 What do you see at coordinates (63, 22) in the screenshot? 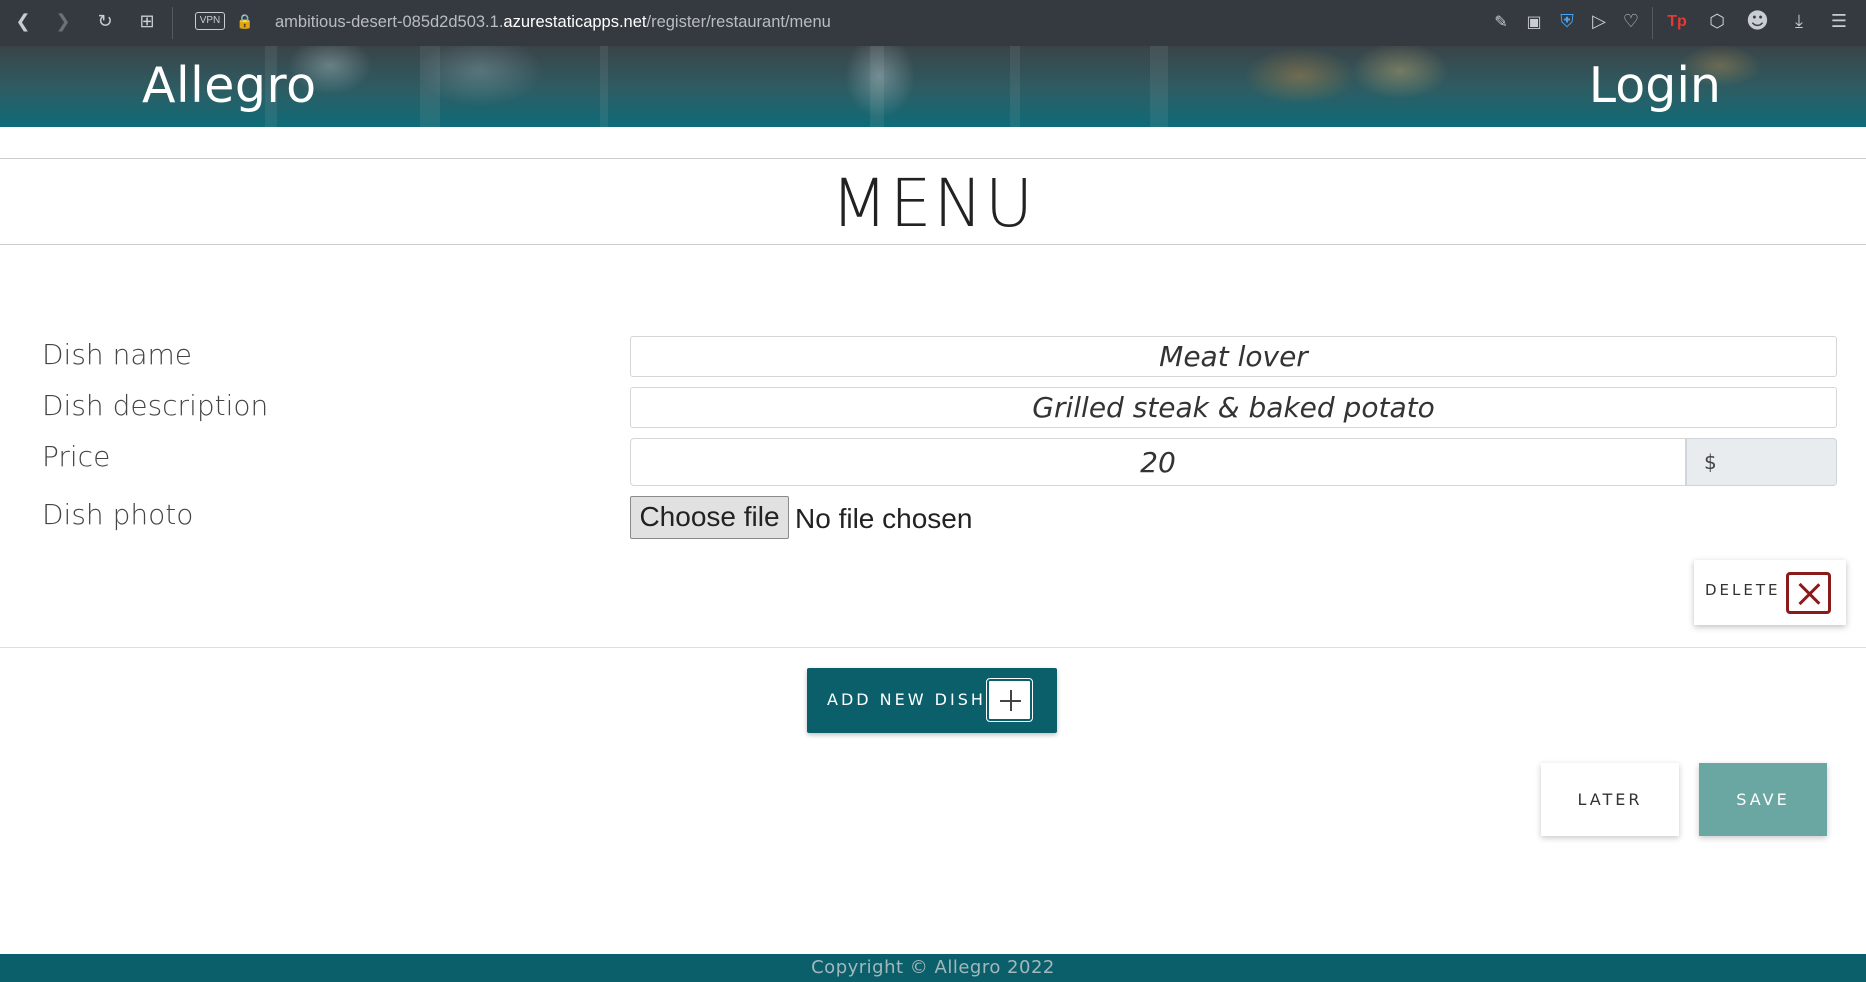
I see `forward-icon: ❯` at bounding box center [63, 22].